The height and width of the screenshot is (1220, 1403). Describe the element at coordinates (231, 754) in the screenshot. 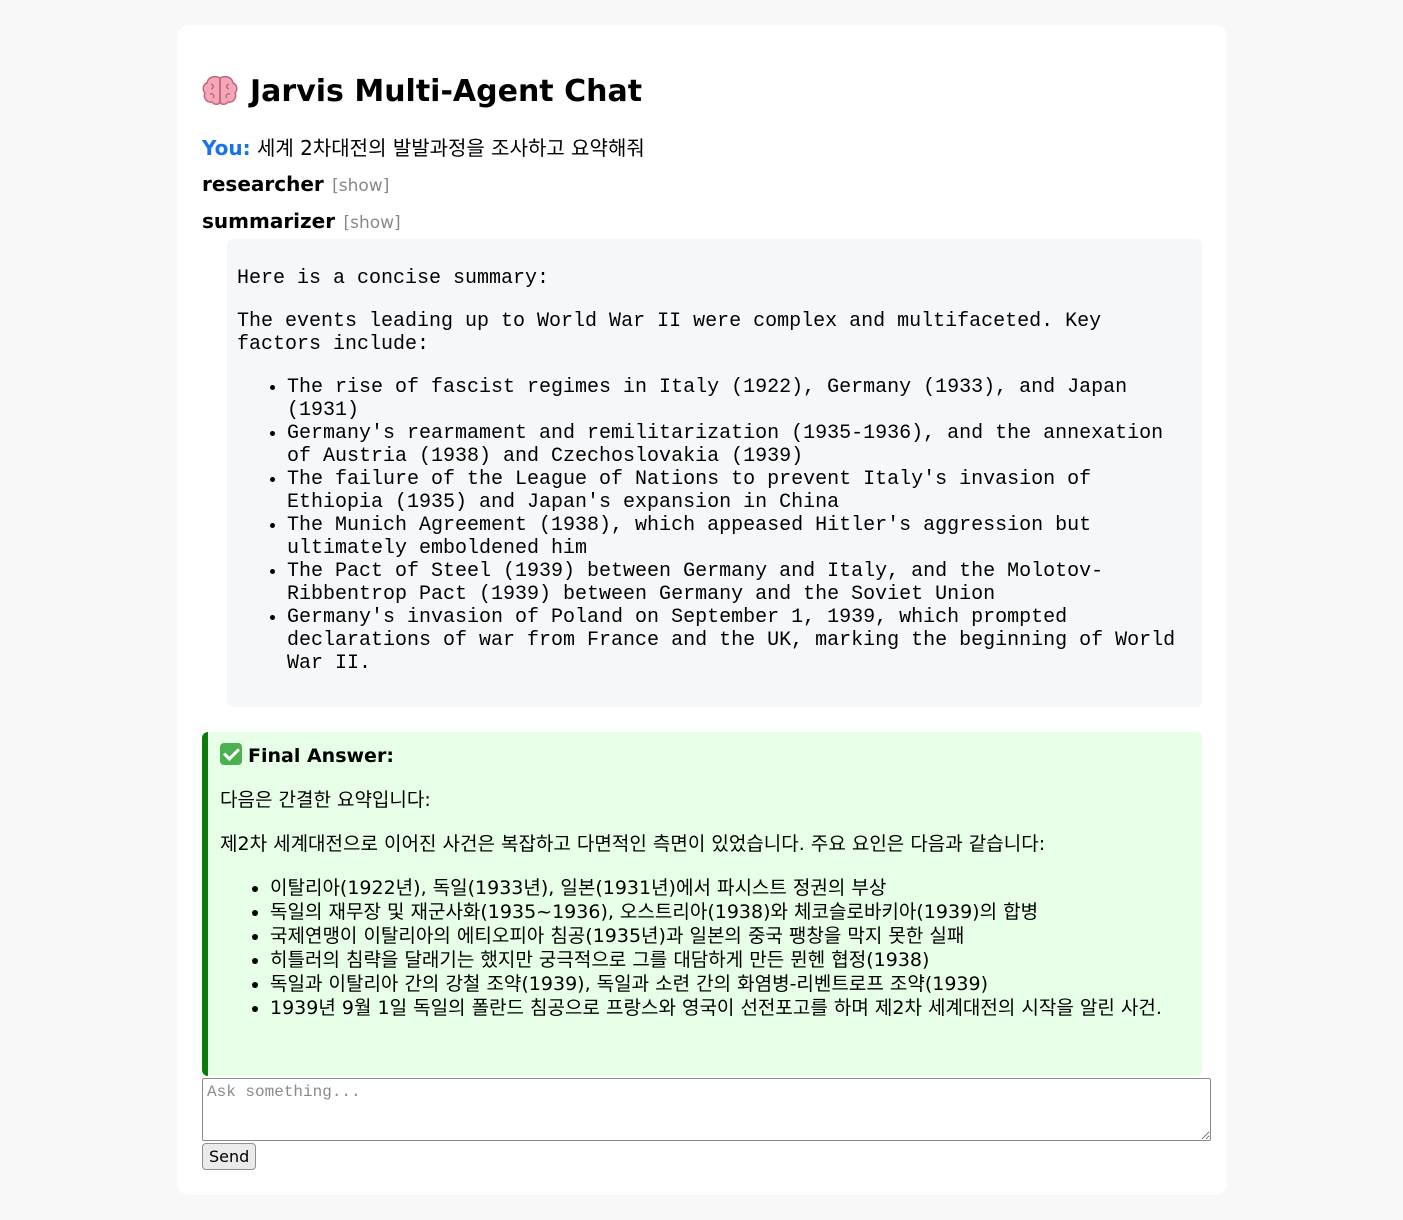

I see `check-mark-icon` at that location.